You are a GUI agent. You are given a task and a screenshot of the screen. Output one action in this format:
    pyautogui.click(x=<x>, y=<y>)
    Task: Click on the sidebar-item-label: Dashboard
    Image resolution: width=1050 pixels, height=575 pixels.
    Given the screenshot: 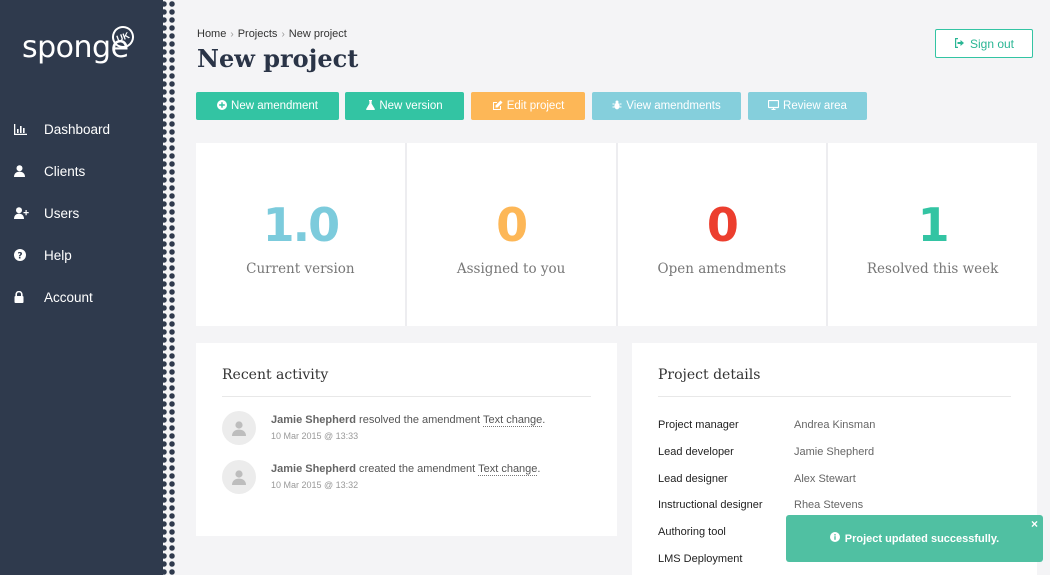 What is the action you would take?
    pyautogui.click(x=77, y=129)
    